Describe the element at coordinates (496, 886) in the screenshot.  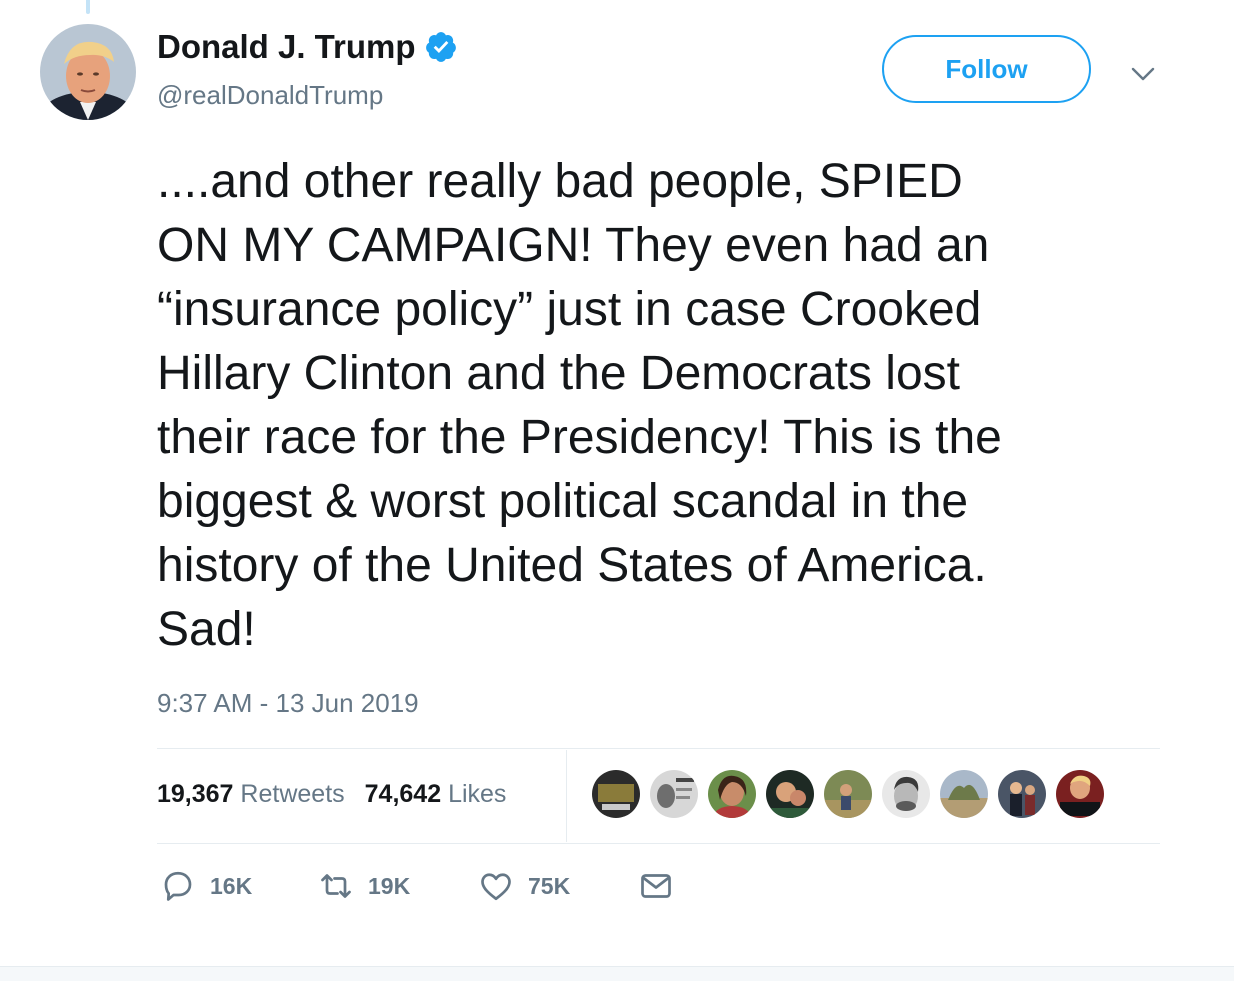
I see `heart-icon` at that location.